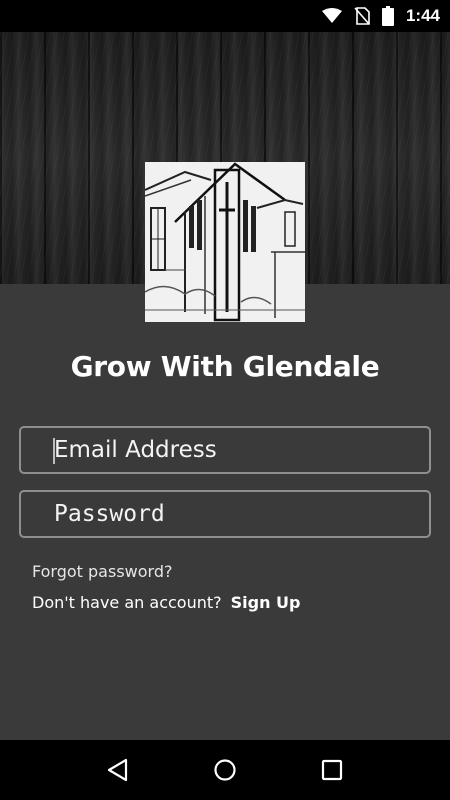 The width and height of the screenshot is (450, 800). I want to click on signup-row: Don't have an account? Sign Up, so click(166, 602).